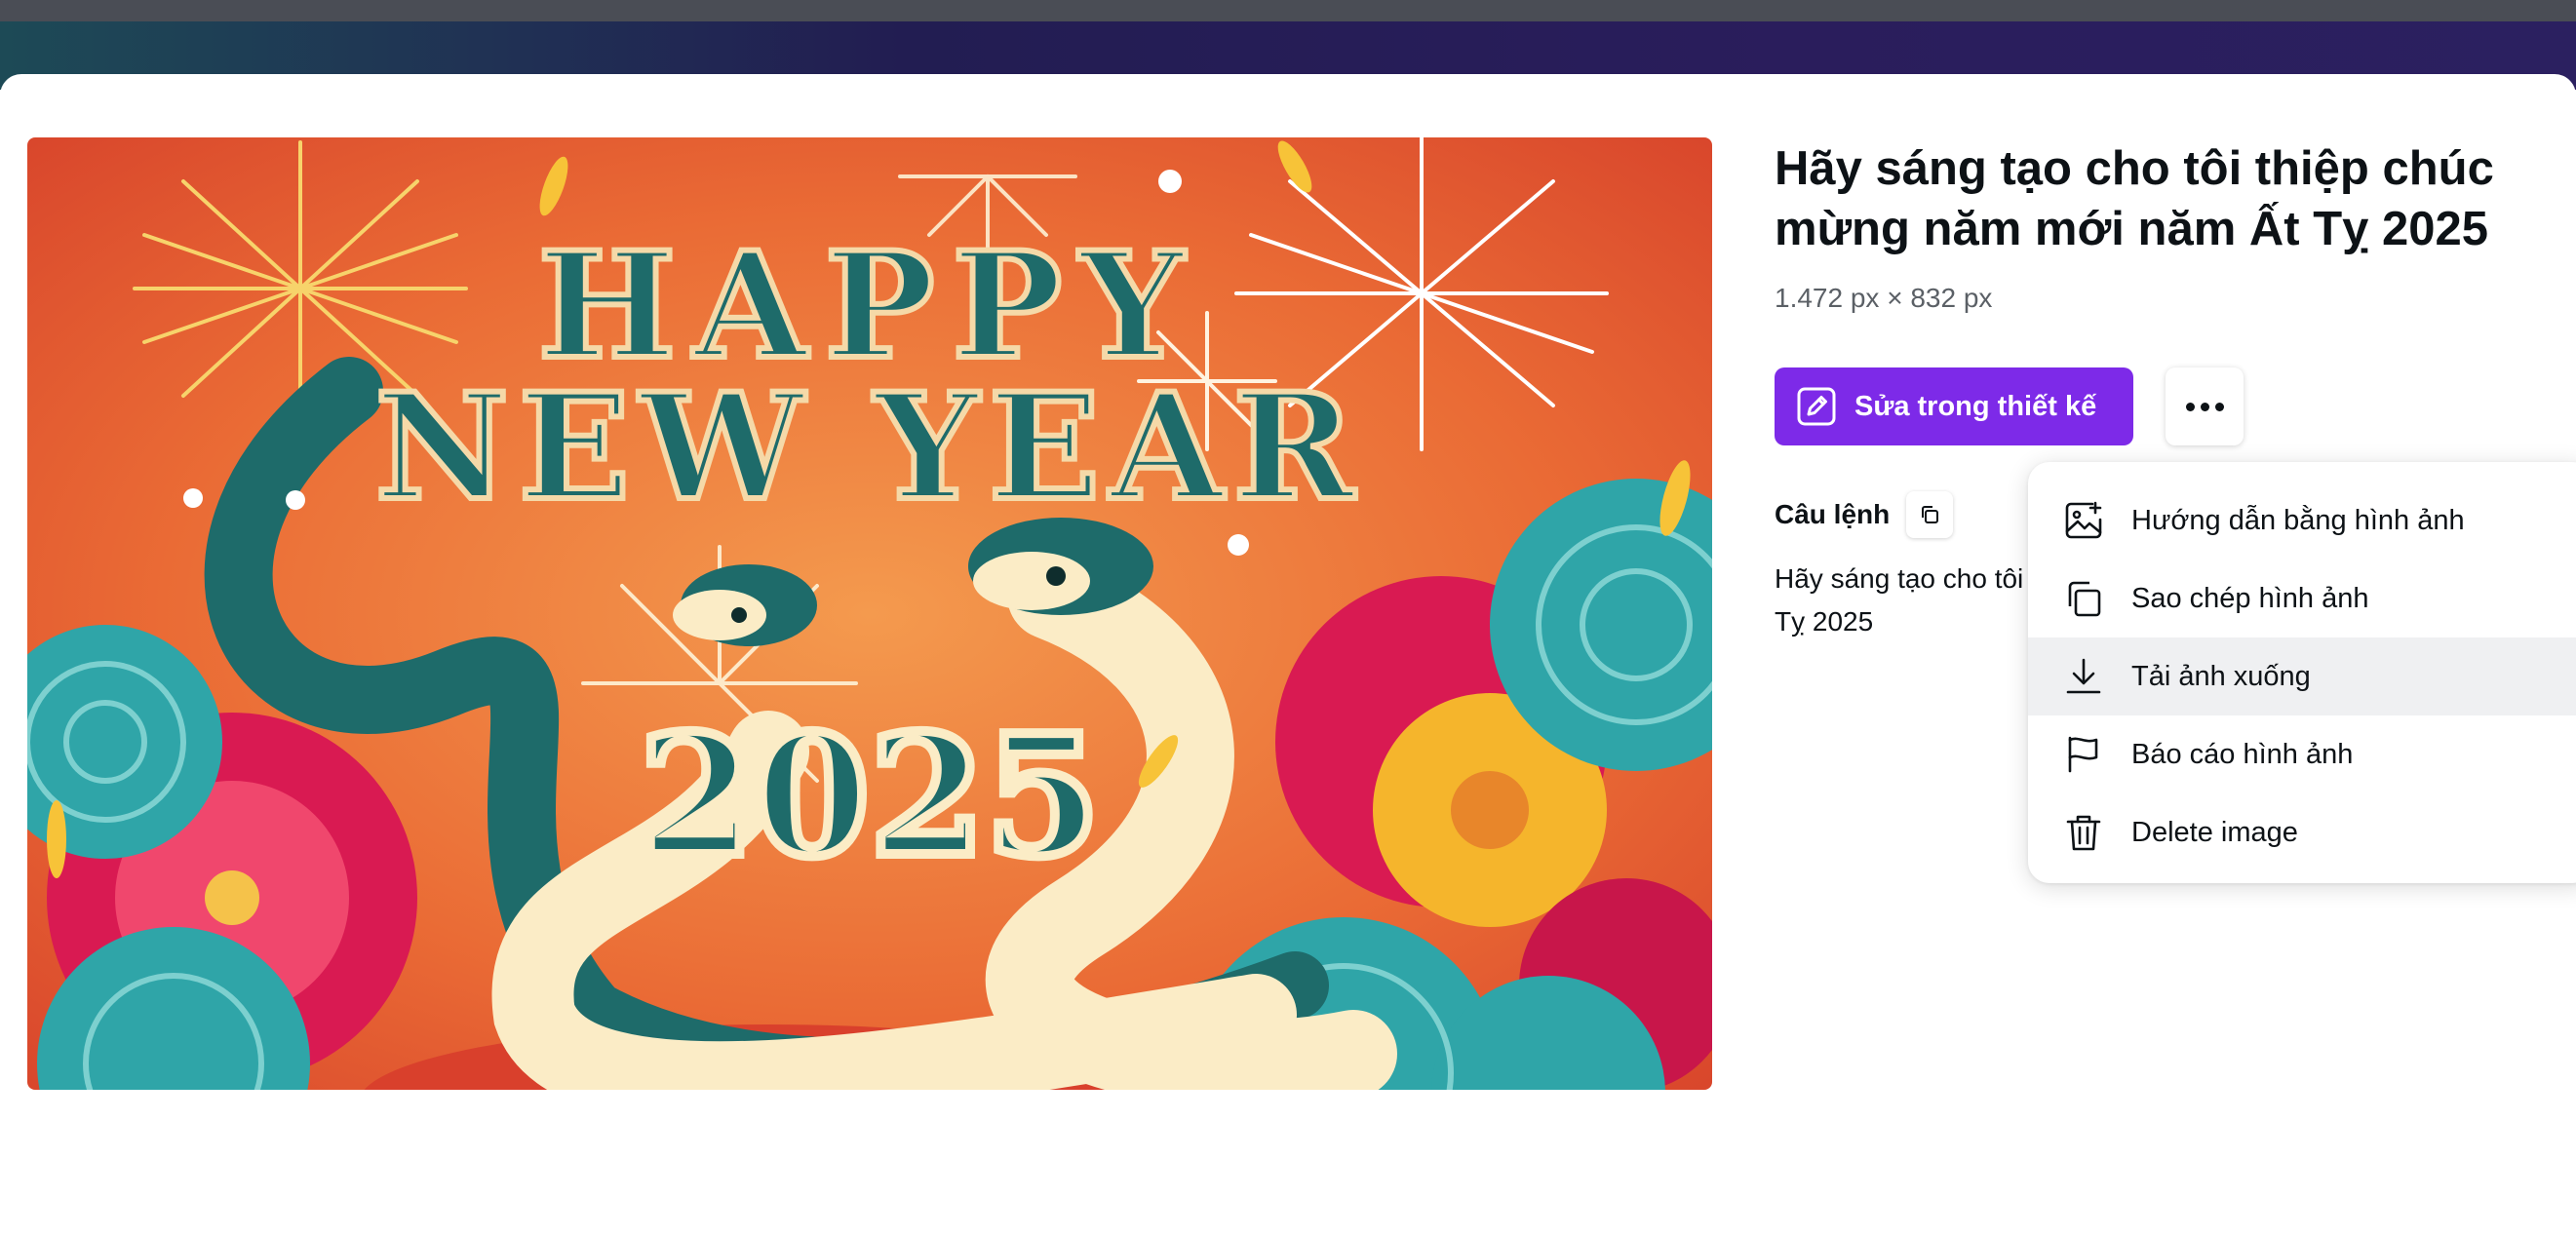 Image resolution: width=2576 pixels, height=1236 pixels. What do you see at coordinates (2083, 754) in the screenshot?
I see `flag-icon` at bounding box center [2083, 754].